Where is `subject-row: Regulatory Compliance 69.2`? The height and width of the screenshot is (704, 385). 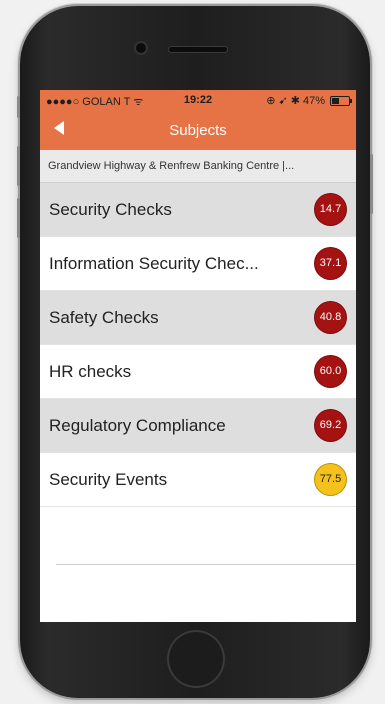
subject-row: Regulatory Compliance 69.2 is located at coordinates (198, 426).